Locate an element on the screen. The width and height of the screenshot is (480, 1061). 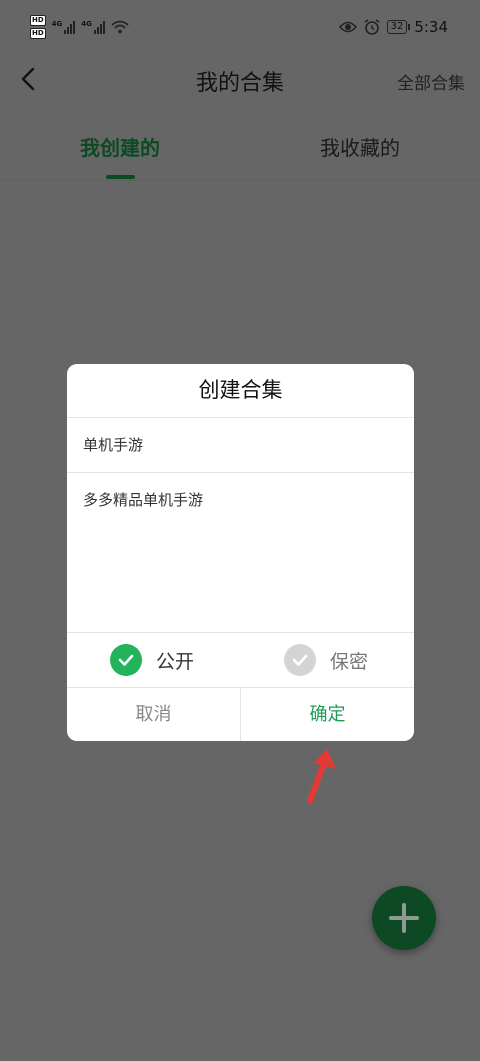
hd-badge-1: HD is located at coordinates (38, 20).